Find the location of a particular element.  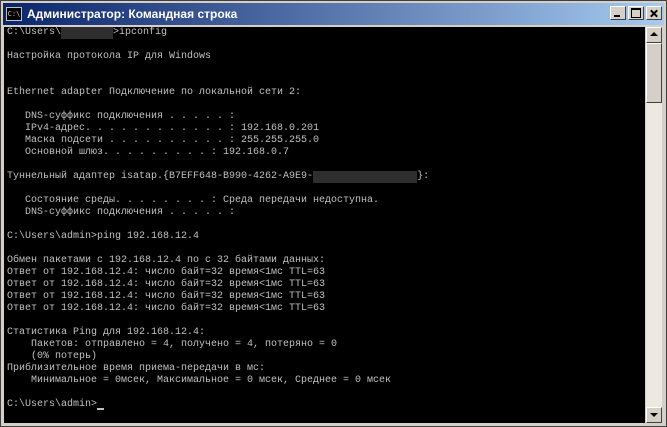

console-line: C:\Users\ >ipconfig is located at coordinates (87, 33).